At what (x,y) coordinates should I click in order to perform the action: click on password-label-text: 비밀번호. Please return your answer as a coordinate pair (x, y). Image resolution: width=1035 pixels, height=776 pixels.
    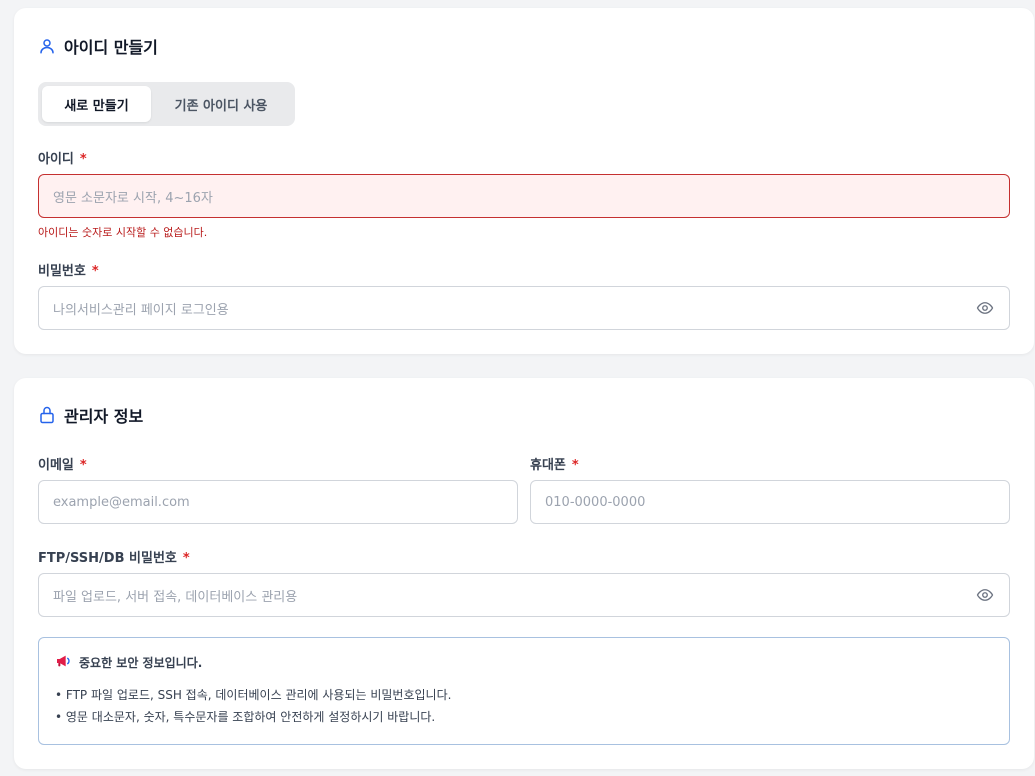
    Looking at the image, I should click on (62, 271).